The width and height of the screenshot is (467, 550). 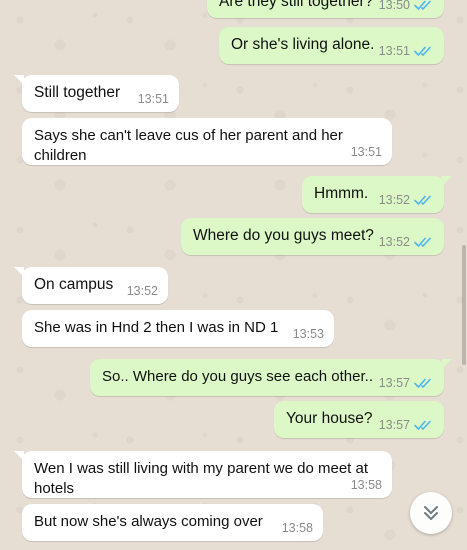 I want to click on message-outgoing: Hmmm. 13:52, so click(x=377, y=194).